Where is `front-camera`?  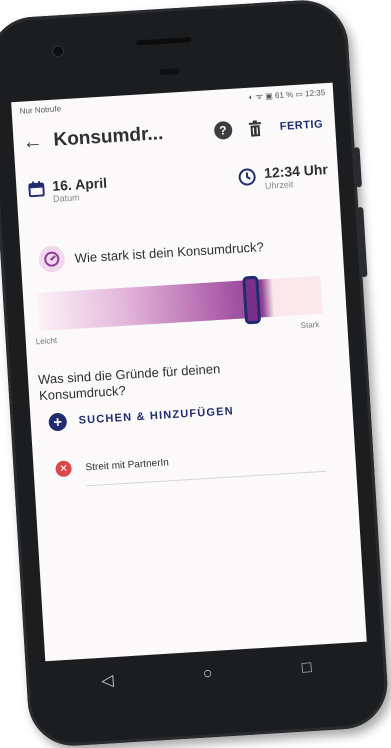
front-camera is located at coordinates (58, 51).